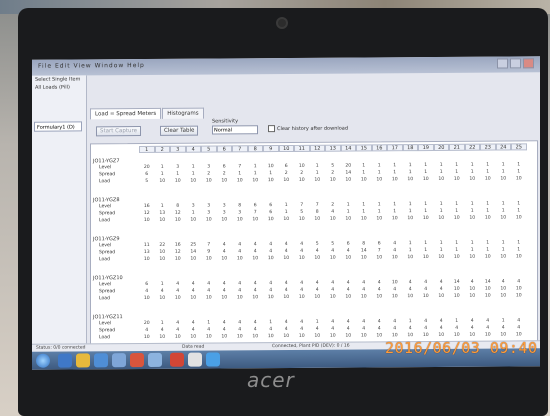  Describe the element at coordinates (364, 244) in the screenshot. I see `table-cell: 8` at that location.